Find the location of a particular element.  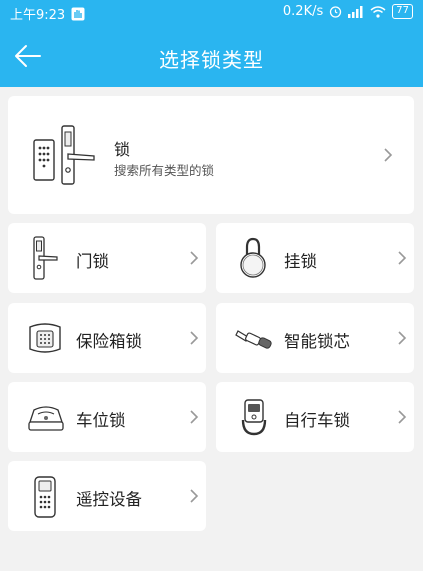

category-bike-lock: 自行车锁 is located at coordinates (315, 417).